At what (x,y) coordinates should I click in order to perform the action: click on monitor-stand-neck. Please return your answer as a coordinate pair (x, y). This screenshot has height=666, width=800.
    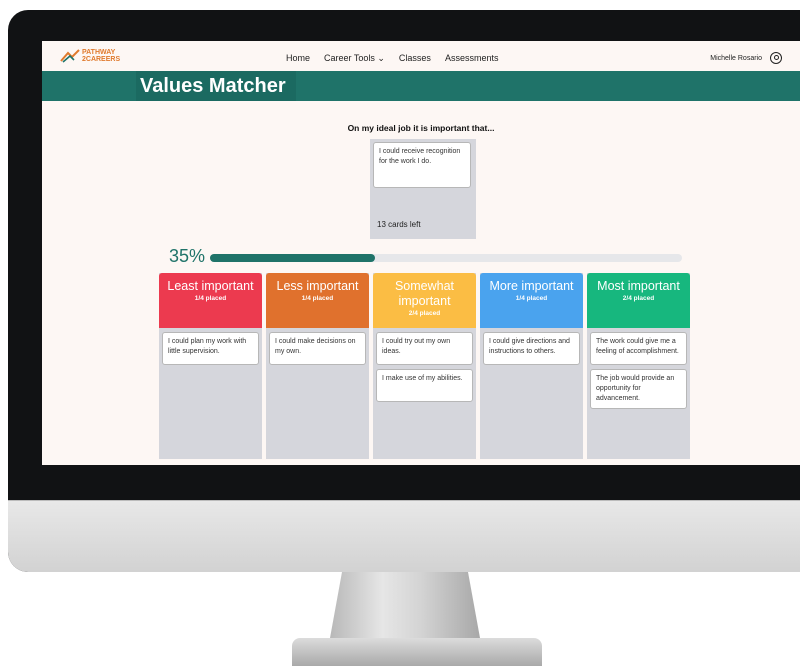
    Looking at the image, I should click on (405, 605).